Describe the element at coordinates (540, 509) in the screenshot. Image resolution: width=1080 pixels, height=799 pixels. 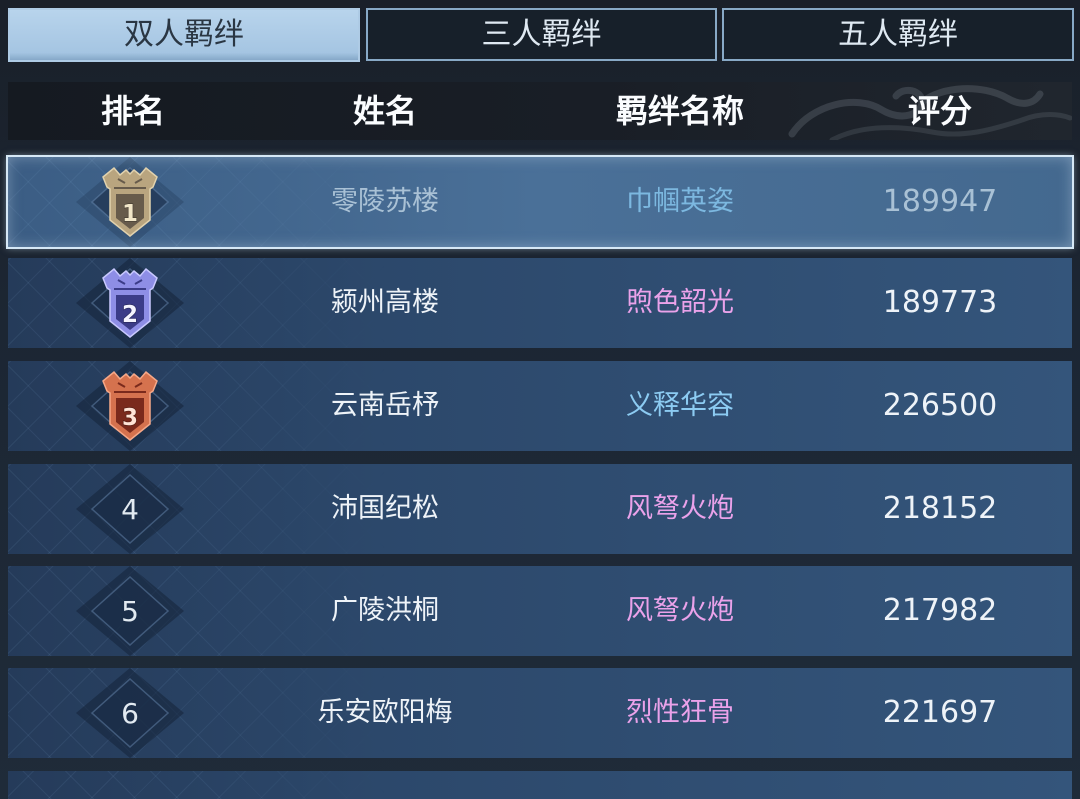
I see `table-row: 4 沛国纪松 风弩火炮 218152` at that location.